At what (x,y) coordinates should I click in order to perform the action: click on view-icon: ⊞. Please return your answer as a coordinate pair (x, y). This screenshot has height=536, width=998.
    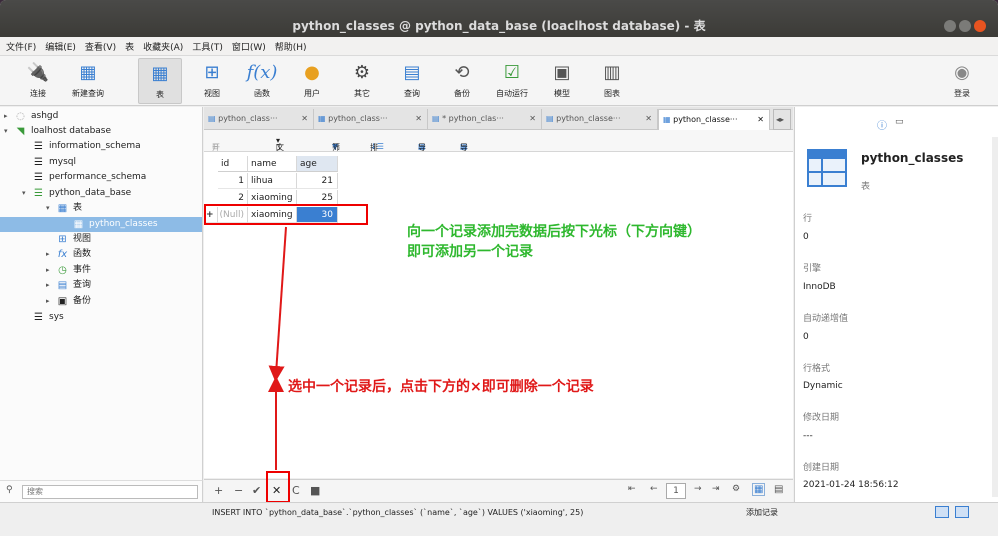
    Looking at the image, I should click on (62, 239).